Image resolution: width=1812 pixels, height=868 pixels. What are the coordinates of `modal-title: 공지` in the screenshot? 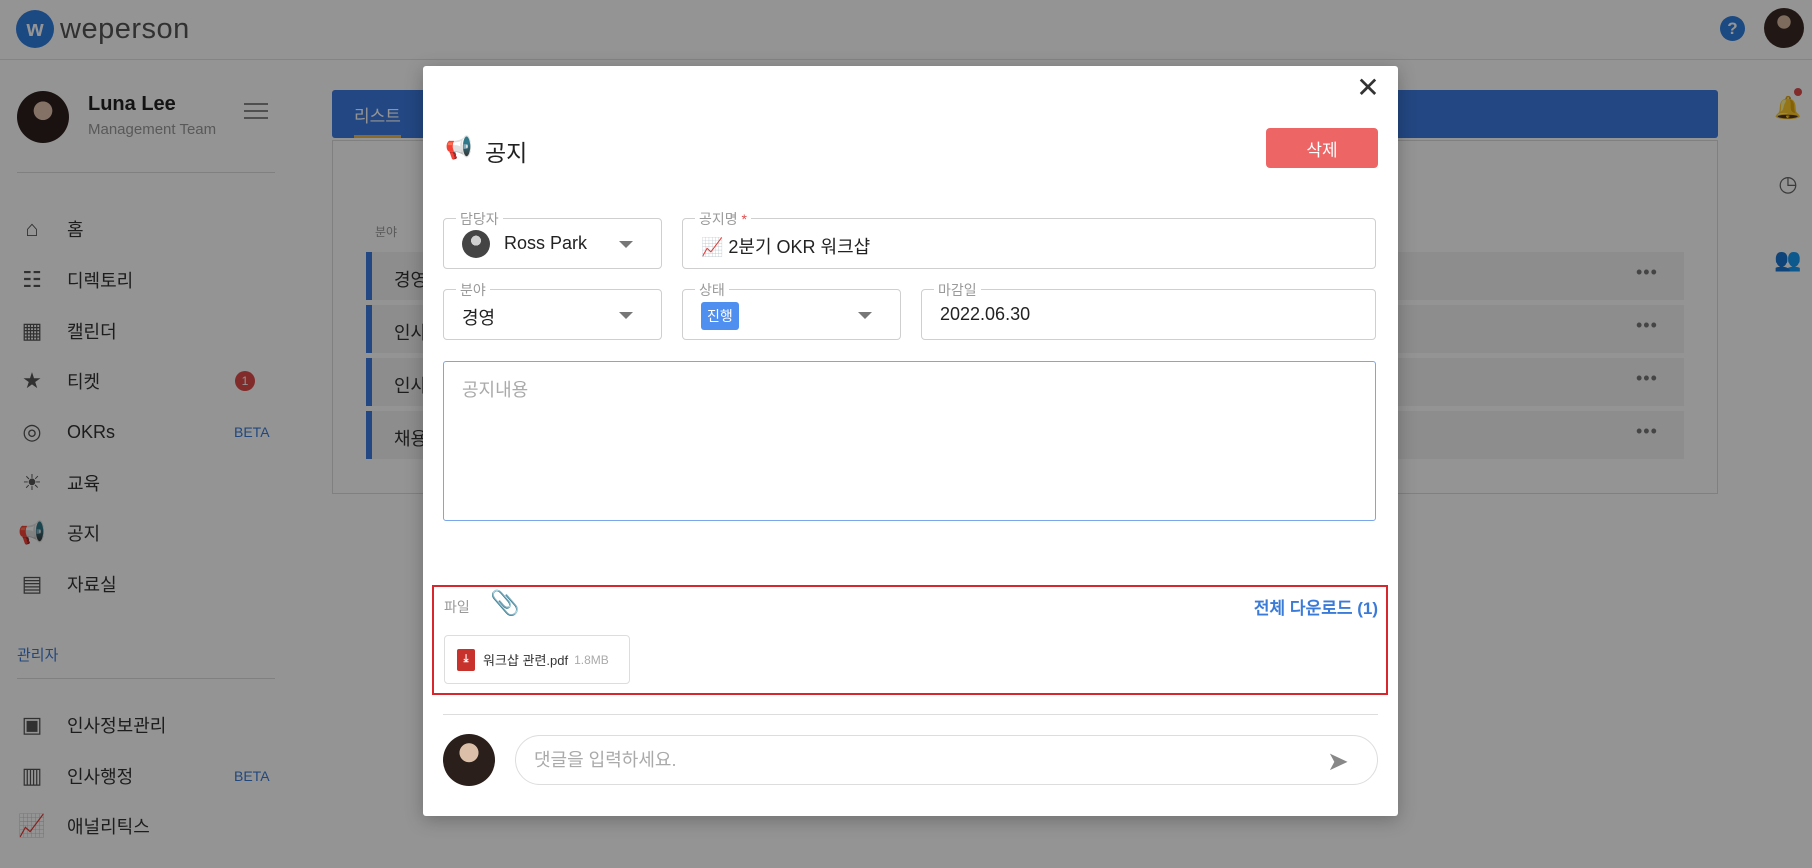 It's located at (506, 153).